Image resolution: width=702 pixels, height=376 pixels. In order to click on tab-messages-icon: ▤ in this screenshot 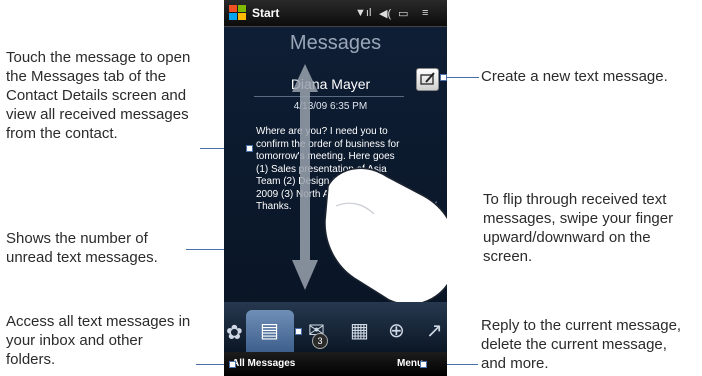, I will do `click(269, 330)`.